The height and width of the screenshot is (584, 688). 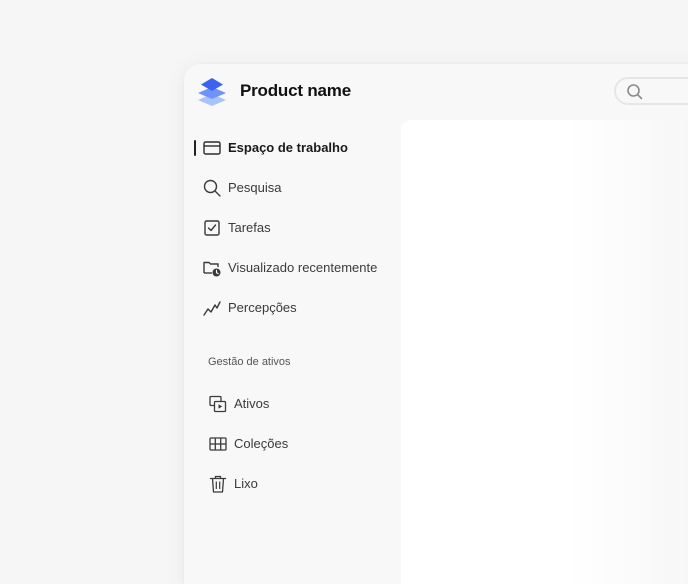 What do you see at coordinates (212, 268) in the screenshot?
I see `folder-clock-icon` at bounding box center [212, 268].